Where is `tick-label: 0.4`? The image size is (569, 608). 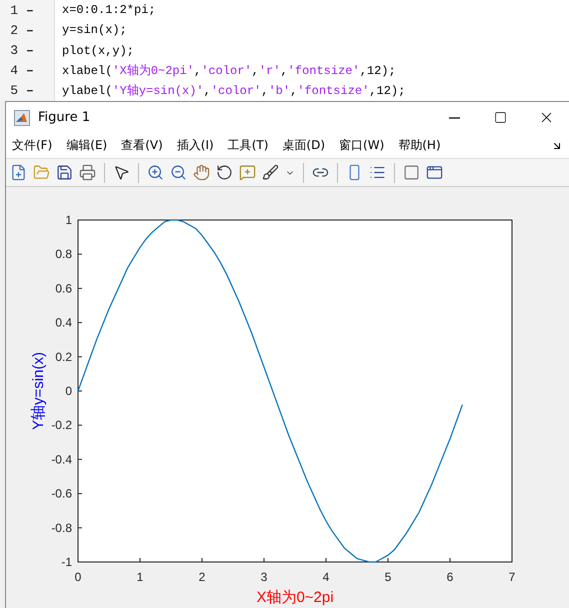 tick-label: 0.4 is located at coordinates (63, 323).